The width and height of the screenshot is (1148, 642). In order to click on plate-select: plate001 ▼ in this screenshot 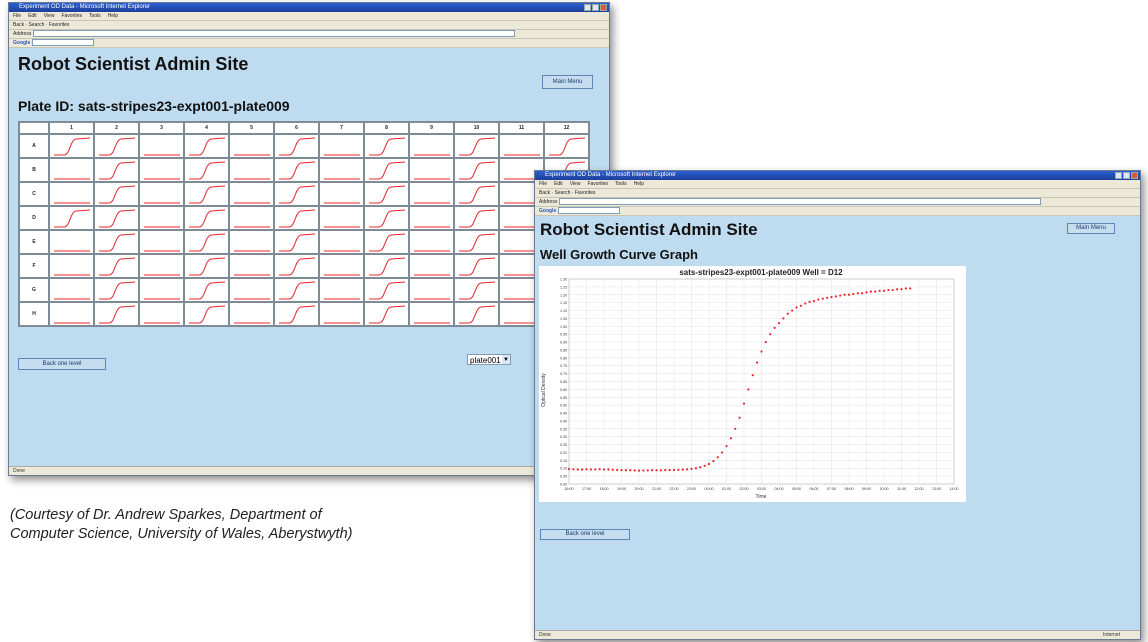, I will do `click(489, 359)`.